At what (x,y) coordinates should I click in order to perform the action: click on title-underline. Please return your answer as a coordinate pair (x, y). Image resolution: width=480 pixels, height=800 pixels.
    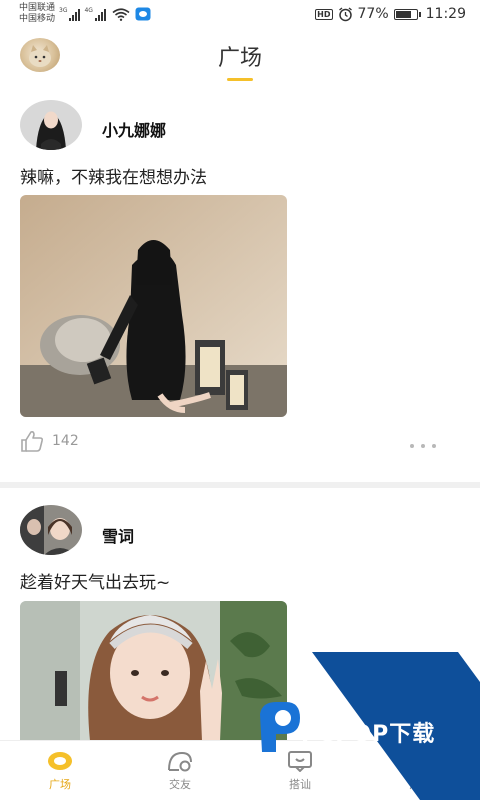
    Looking at the image, I should click on (240, 79).